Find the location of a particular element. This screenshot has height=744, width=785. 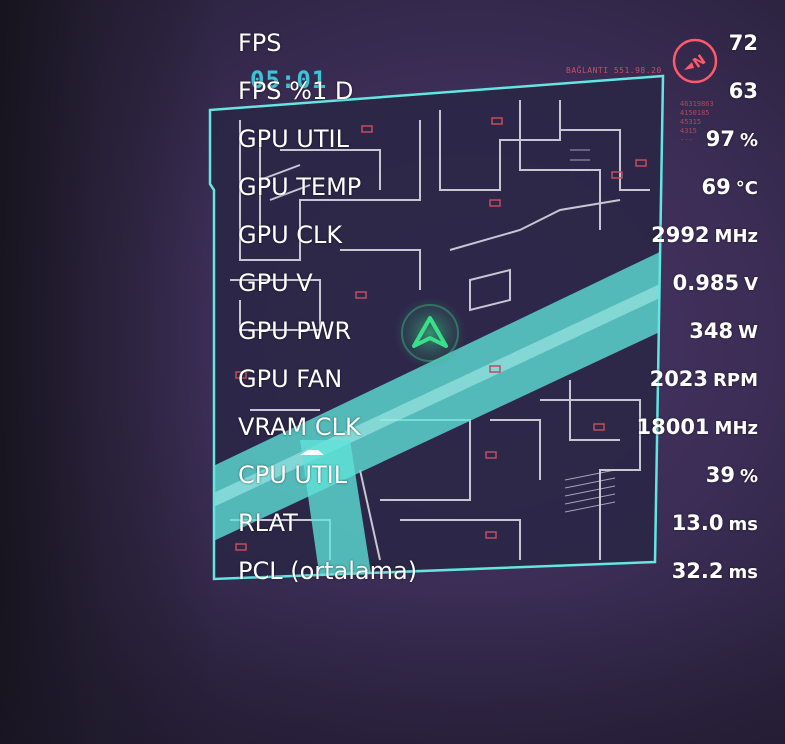

stat-value: 2992 MHz is located at coordinates (704, 235).